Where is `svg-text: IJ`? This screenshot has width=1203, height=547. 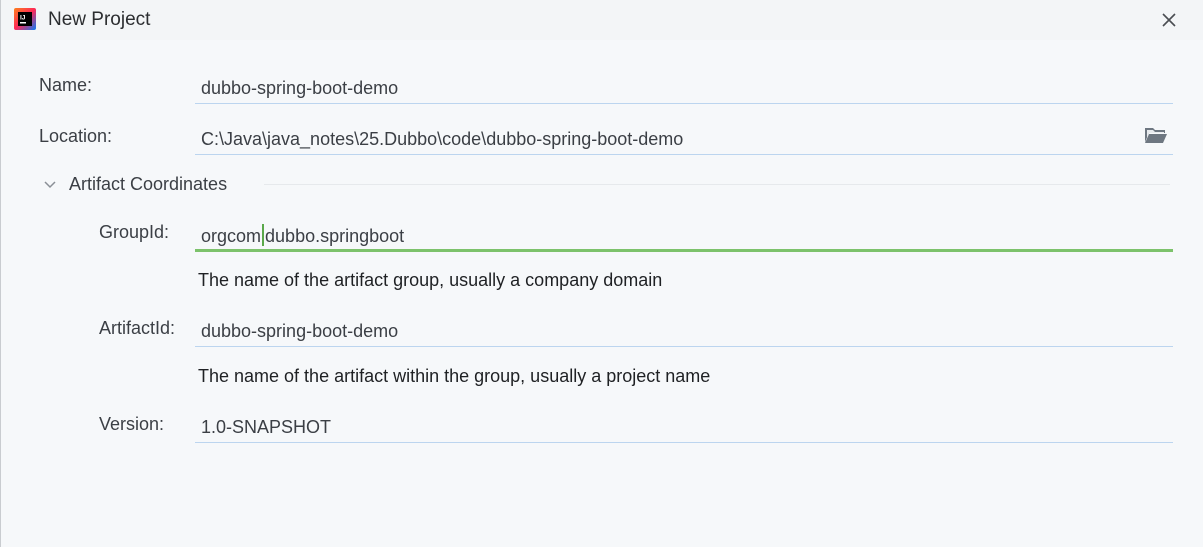 svg-text: IJ is located at coordinates (23, 18).